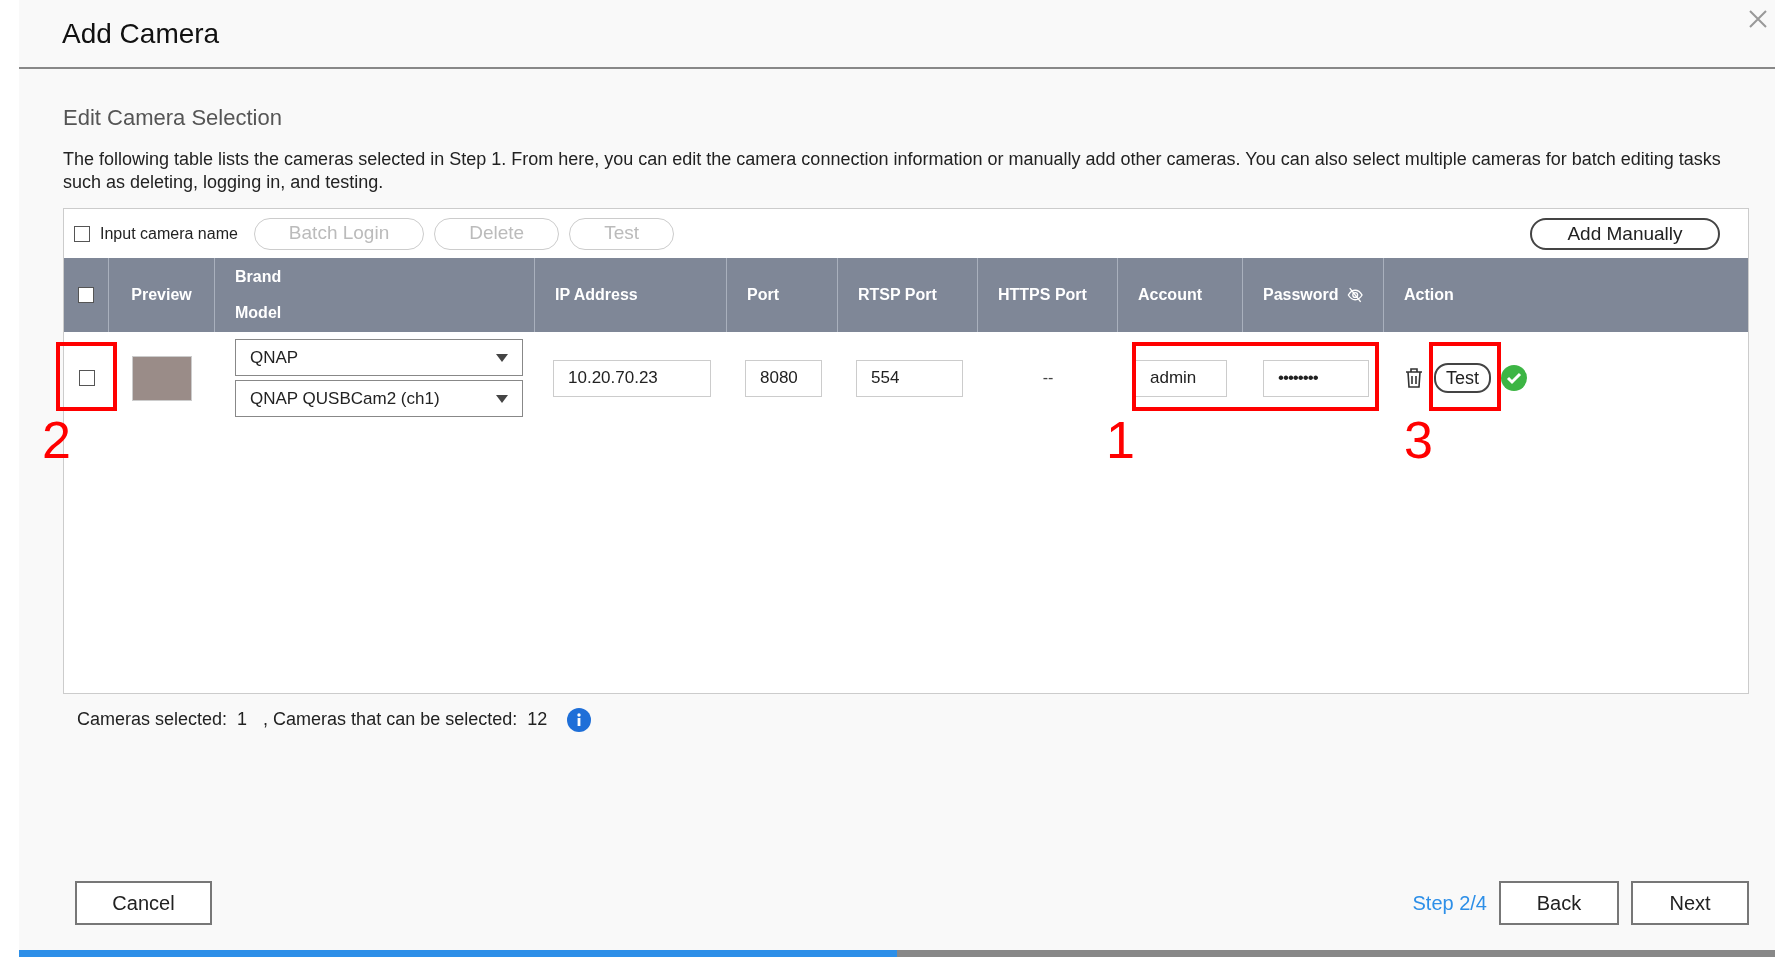 This screenshot has width=1775, height=957. Describe the element at coordinates (1690, 903) in the screenshot. I see `next-button: Next` at that location.